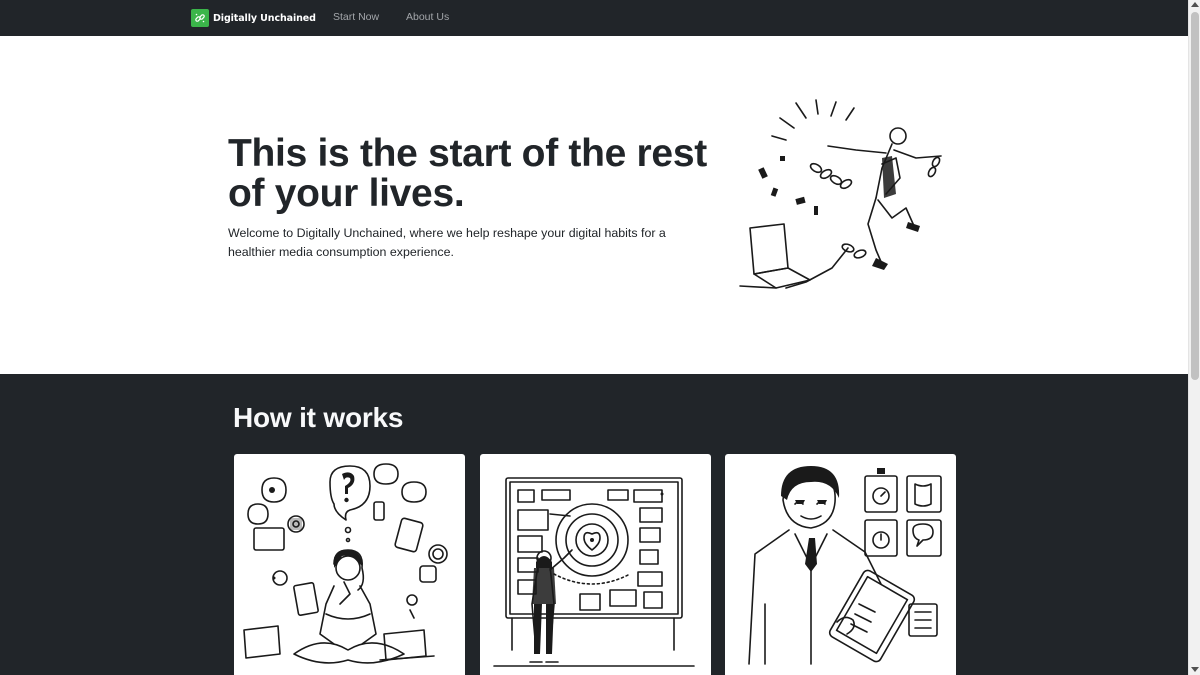 Image resolution: width=1200 pixels, height=675 pixels. I want to click on man-planning-at-board-illustration, so click(594, 572).